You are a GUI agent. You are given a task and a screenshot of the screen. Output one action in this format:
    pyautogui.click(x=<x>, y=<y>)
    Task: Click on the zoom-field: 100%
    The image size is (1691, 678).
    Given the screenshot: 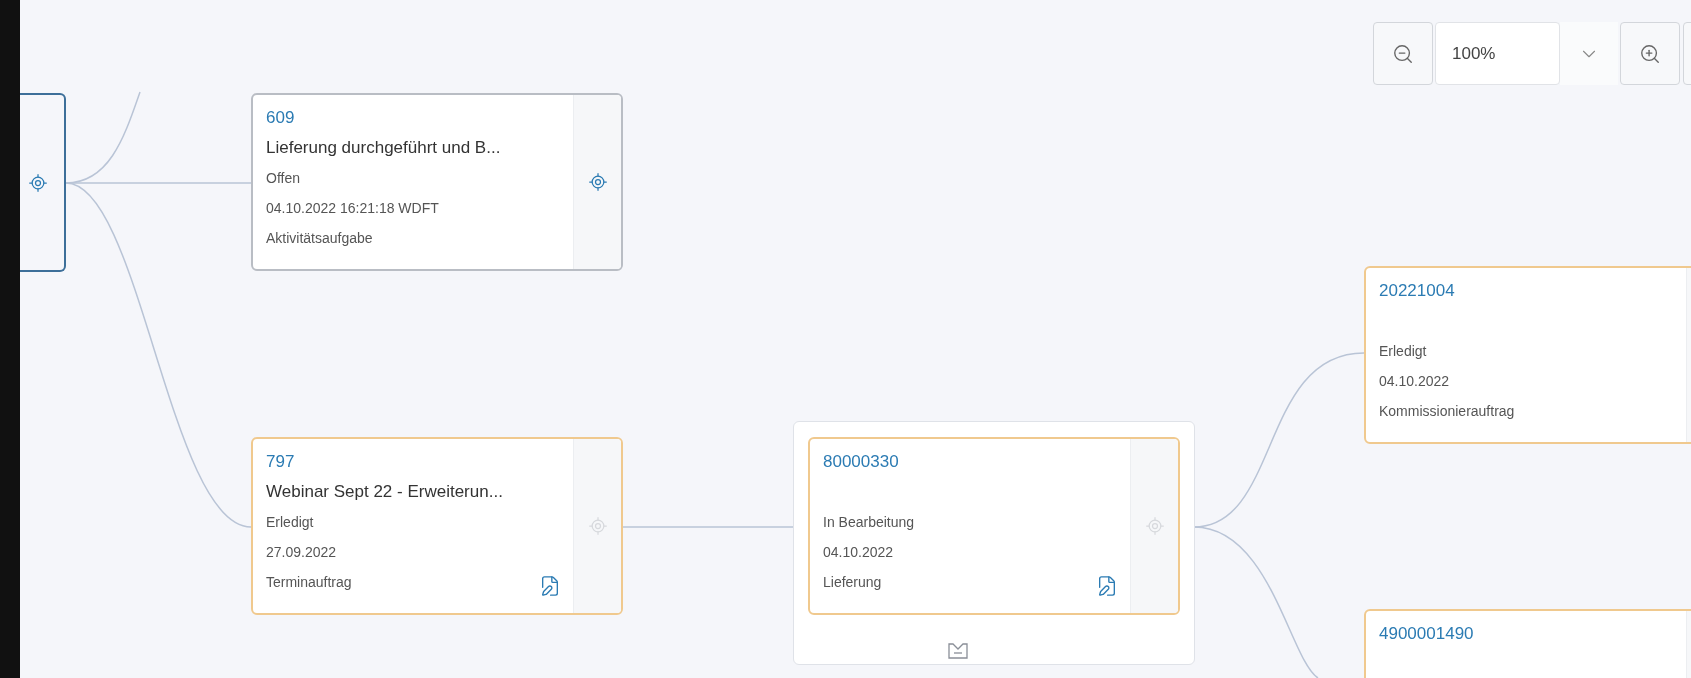 What is the action you would take?
    pyautogui.click(x=1497, y=53)
    